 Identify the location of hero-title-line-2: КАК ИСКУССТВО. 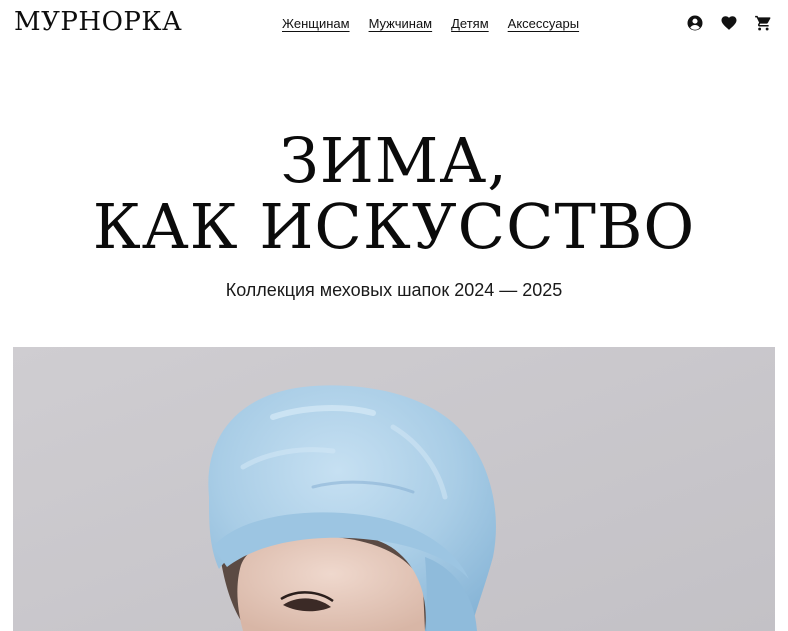
(394, 226).